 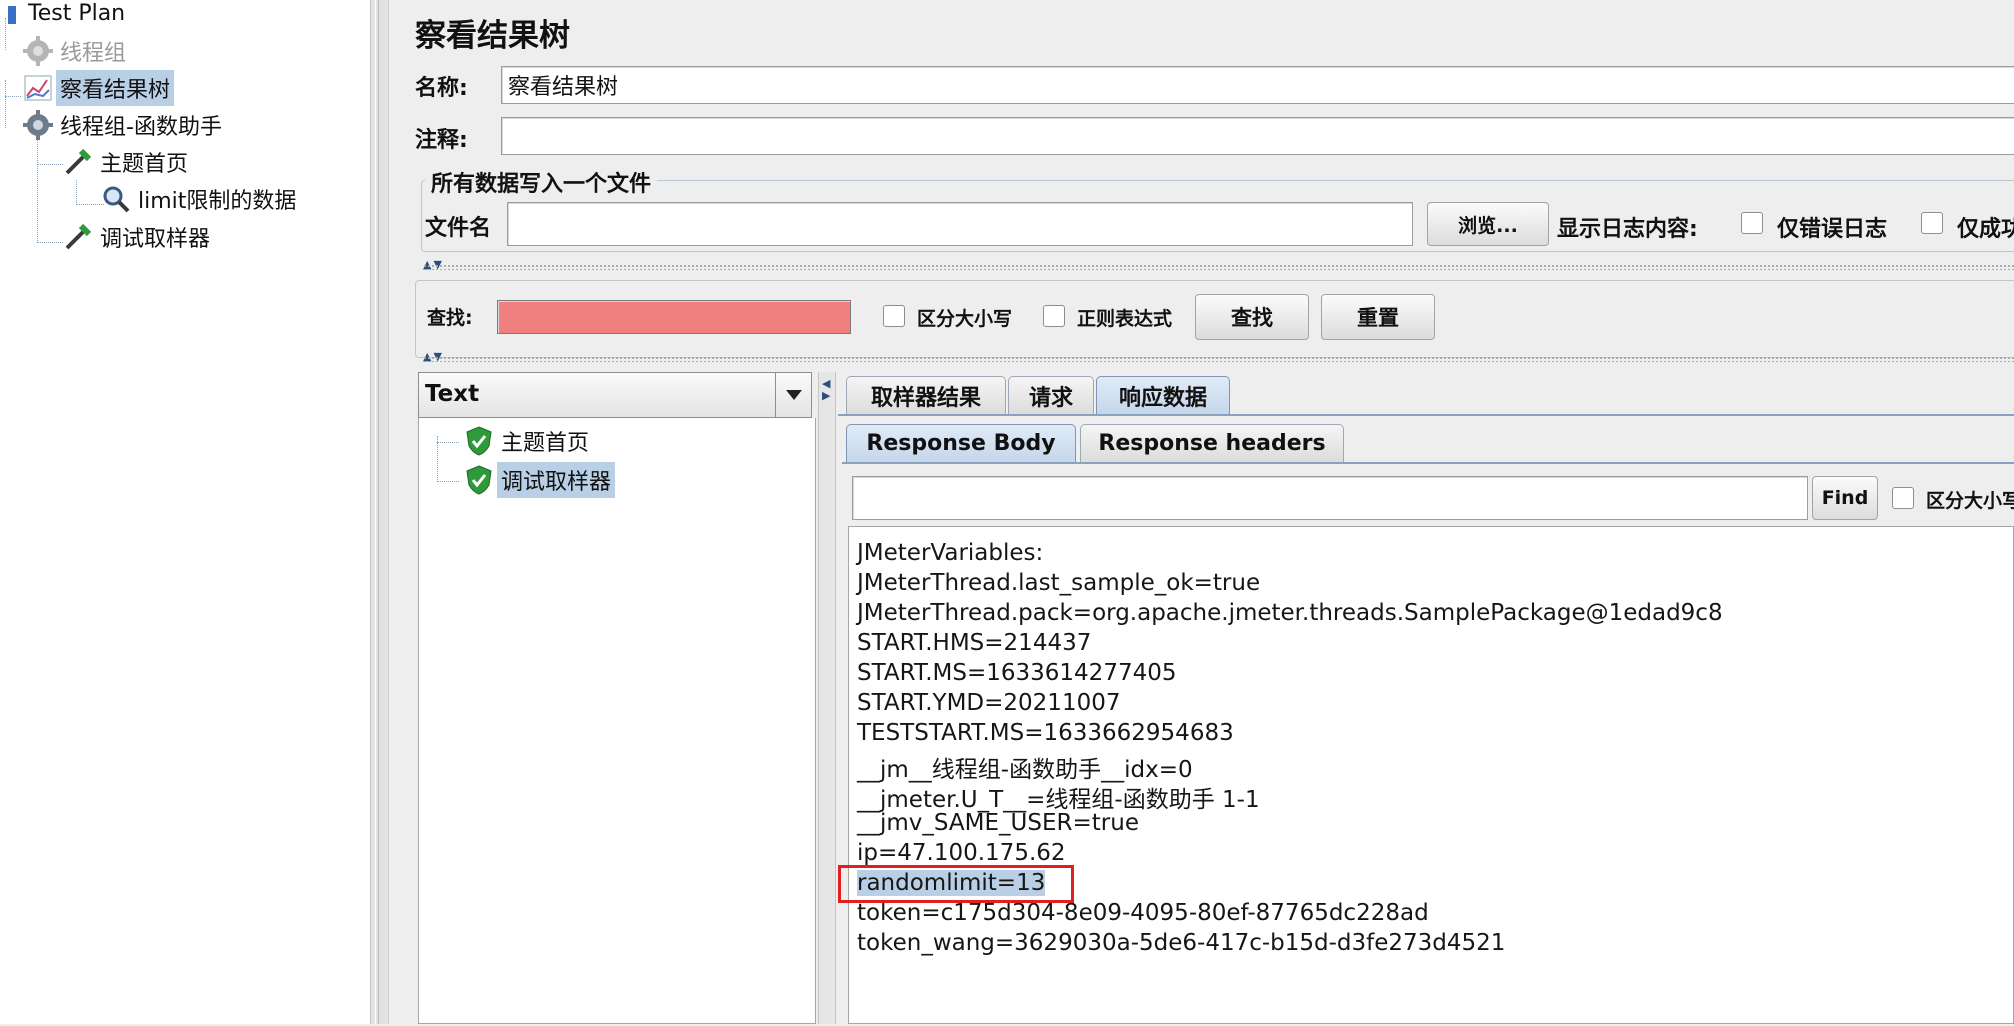 What do you see at coordinates (965, 319) in the screenshot?
I see `case-sensitive-label: 区分大小写` at bounding box center [965, 319].